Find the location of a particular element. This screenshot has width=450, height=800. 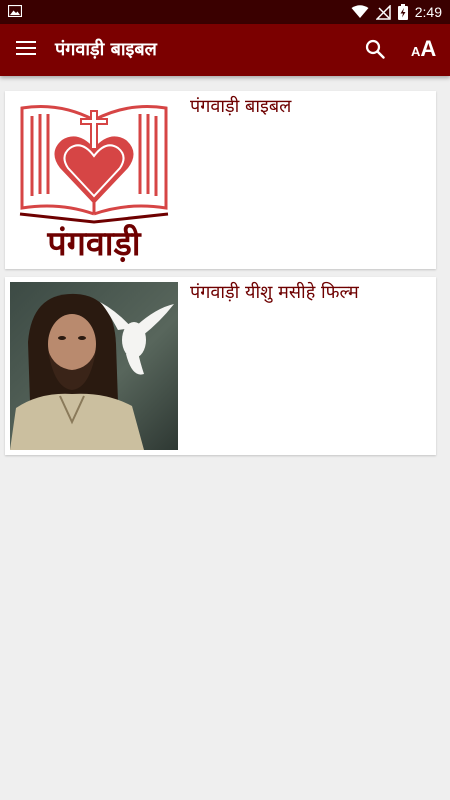

app-bar: पंगवाड़ी बाइबल AA is located at coordinates (225, 50).